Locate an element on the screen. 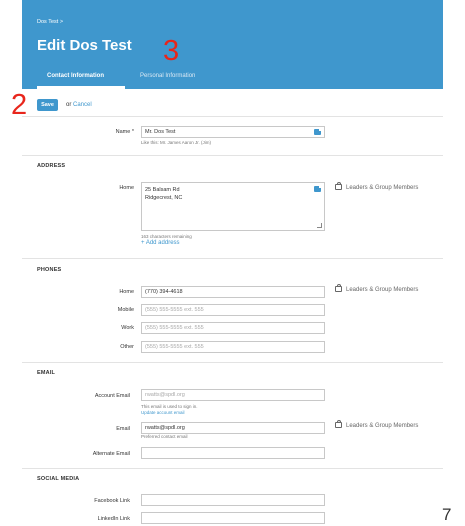 This screenshot has width=465, height=526. account-email-helper: This email is used to sign in. is located at coordinates (169, 406).